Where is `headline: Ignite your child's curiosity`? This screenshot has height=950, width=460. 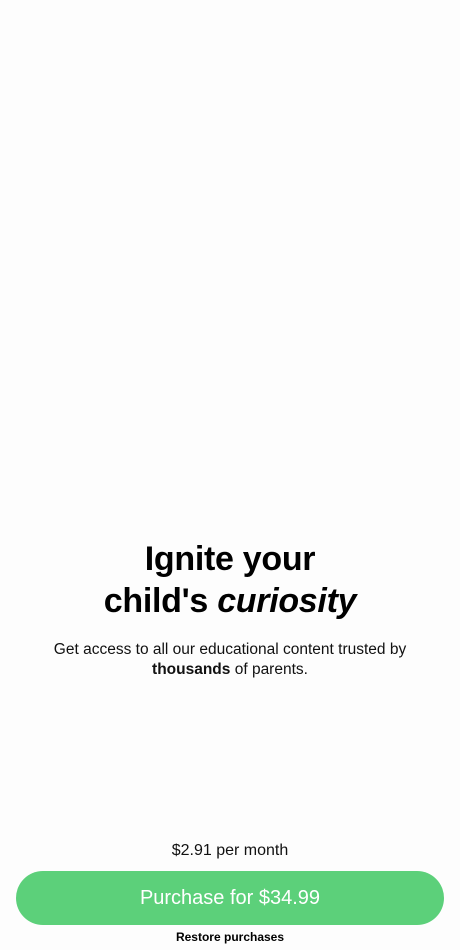
headline: Ignite your child's curiosity is located at coordinates (230, 580).